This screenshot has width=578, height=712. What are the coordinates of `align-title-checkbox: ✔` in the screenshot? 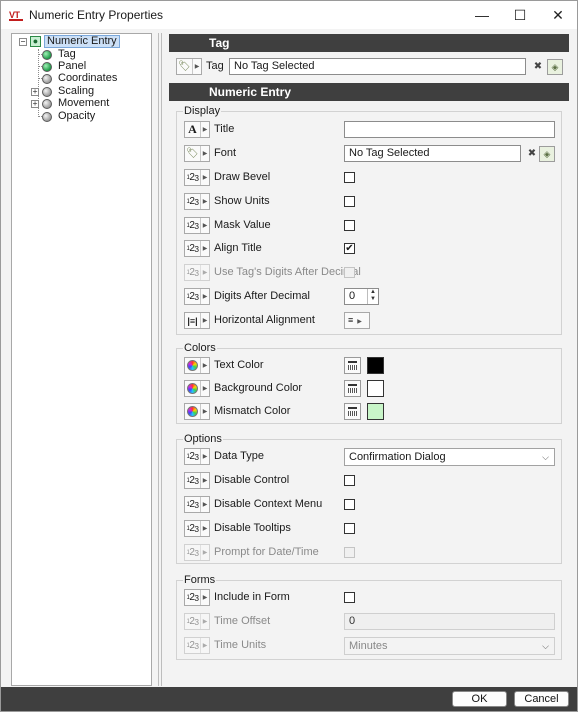 It's located at (349, 248).